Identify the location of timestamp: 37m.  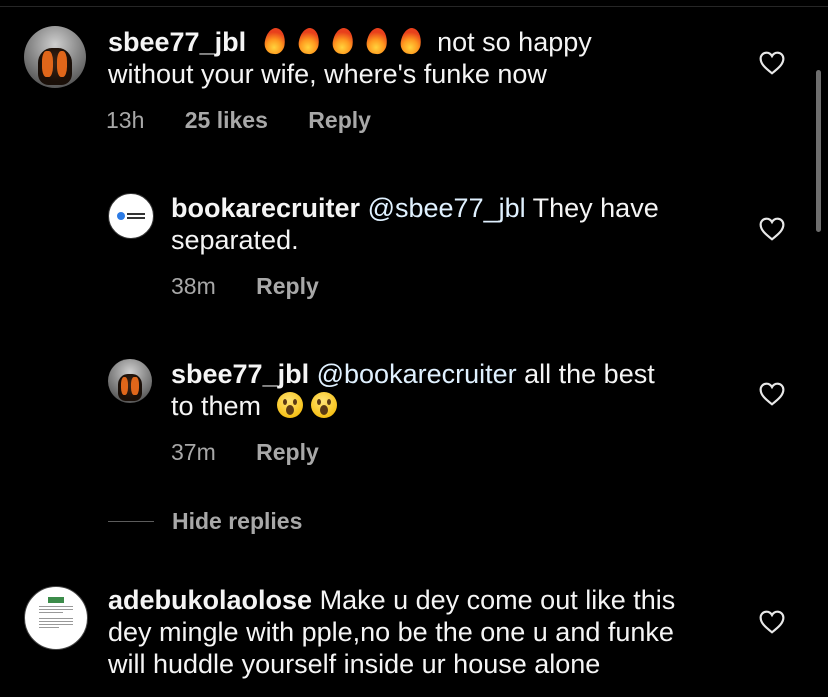
(193, 452).